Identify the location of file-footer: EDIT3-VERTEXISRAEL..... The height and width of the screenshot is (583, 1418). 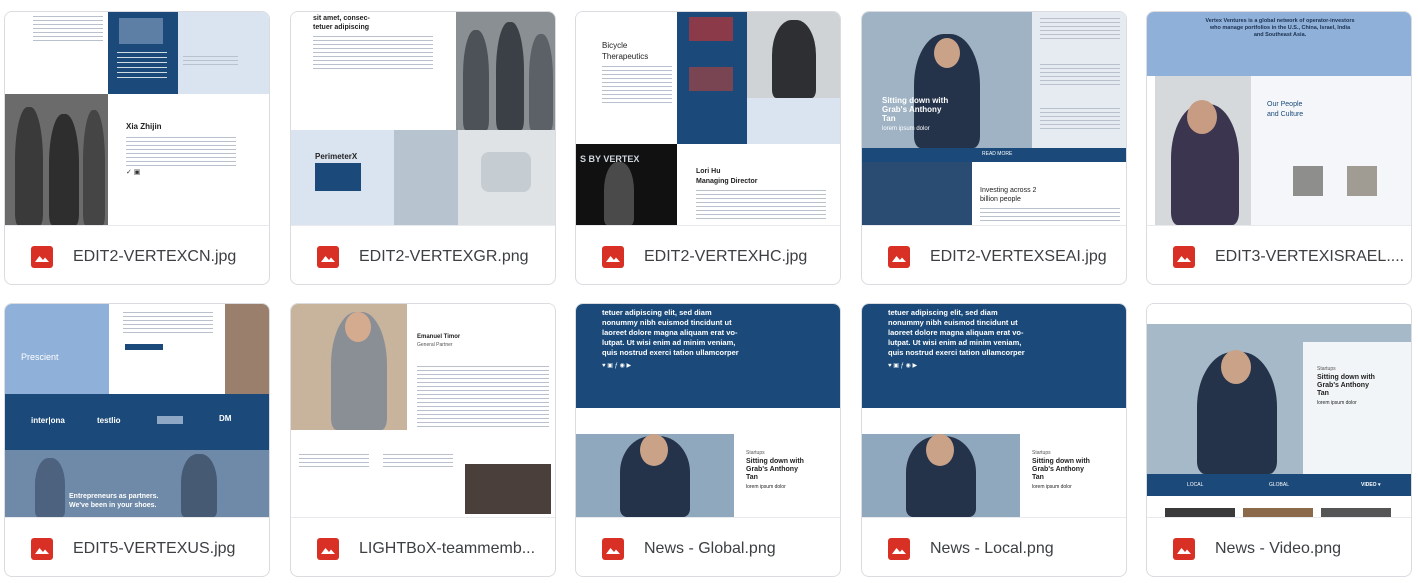
(1279, 254).